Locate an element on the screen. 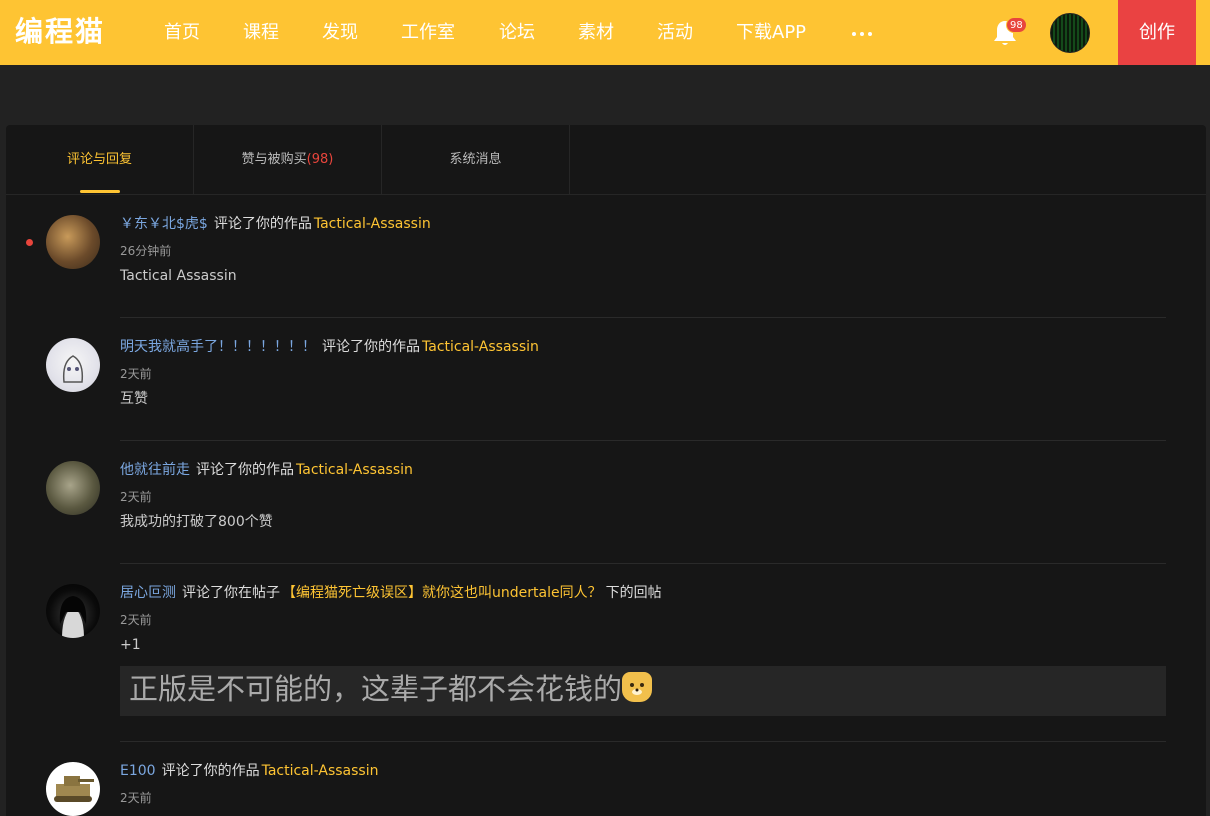 This screenshot has width=1210, height=816. site-logo: 编程猫 is located at coordinates (60, 32).